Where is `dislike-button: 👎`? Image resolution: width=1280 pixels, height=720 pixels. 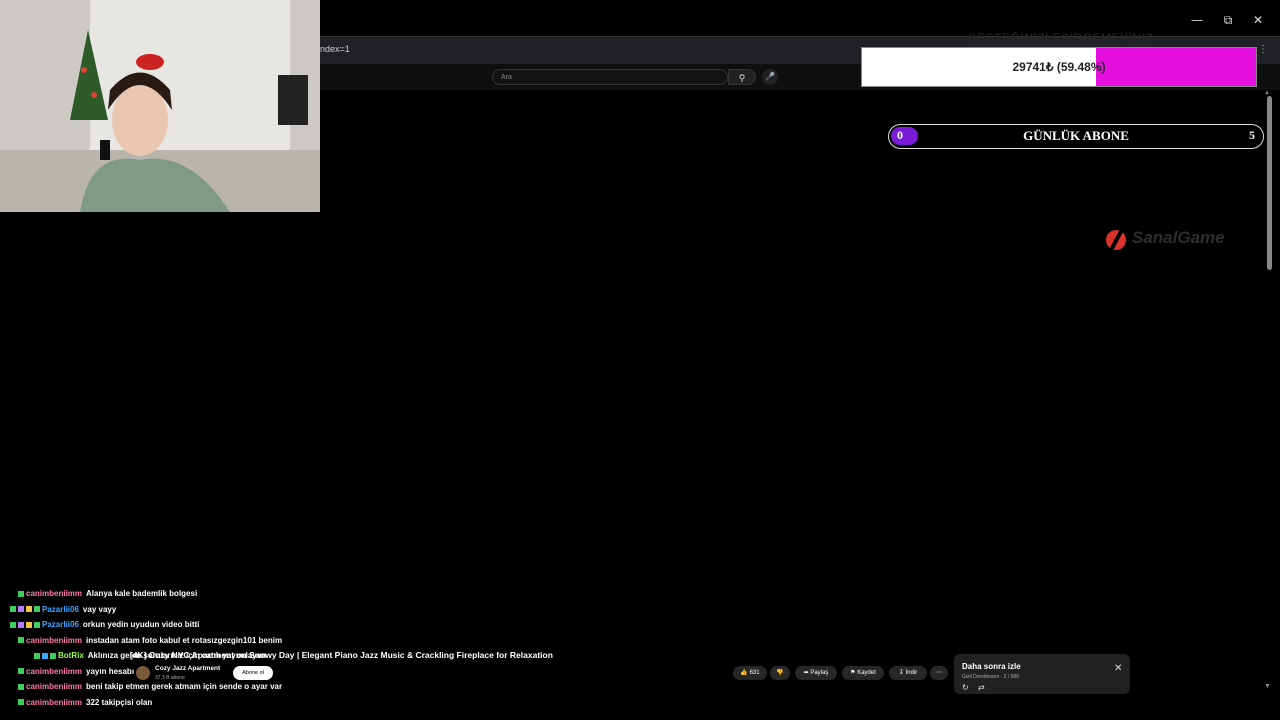 dislike-button: 👎 is located at coordinates (780, 673).